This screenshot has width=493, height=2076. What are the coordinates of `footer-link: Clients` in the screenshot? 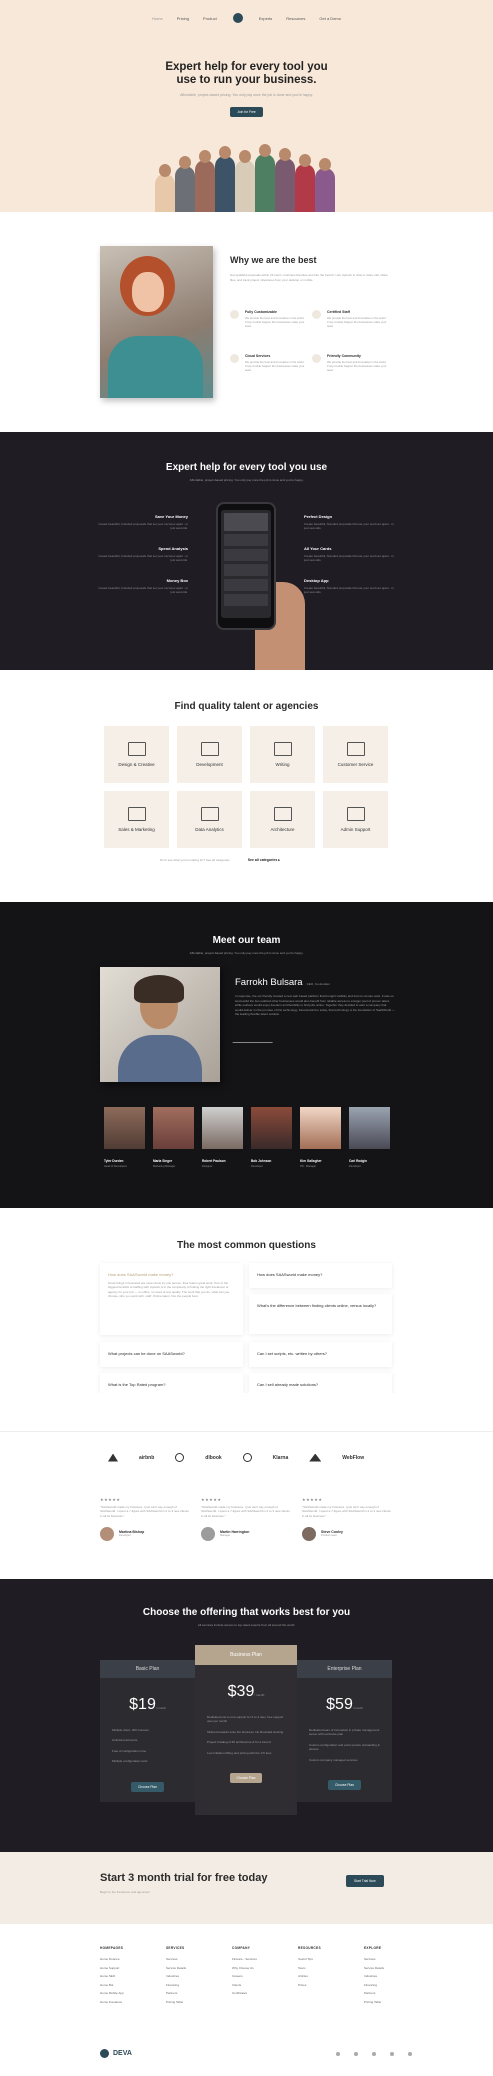 It's located at (262, 1985).